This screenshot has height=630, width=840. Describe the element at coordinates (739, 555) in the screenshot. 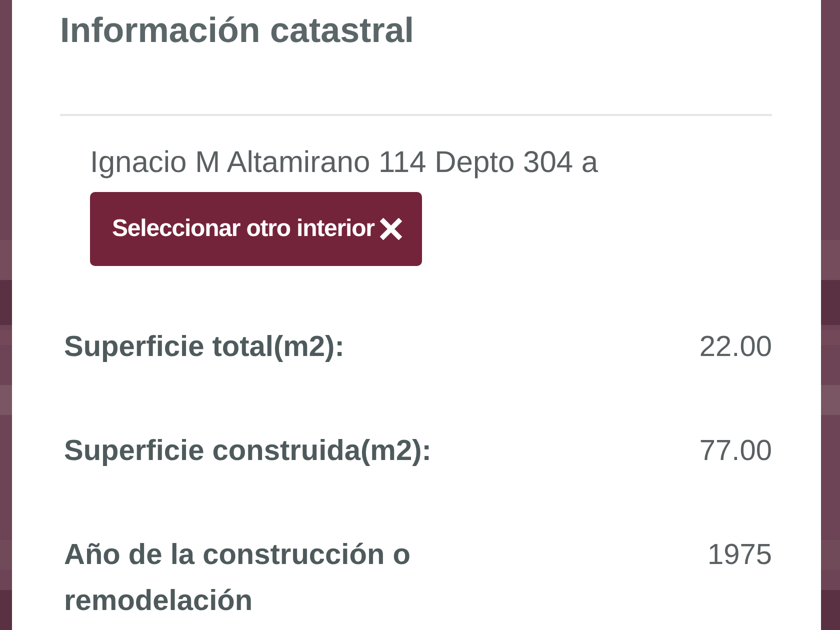

I see `field-value: 1975` at that location.